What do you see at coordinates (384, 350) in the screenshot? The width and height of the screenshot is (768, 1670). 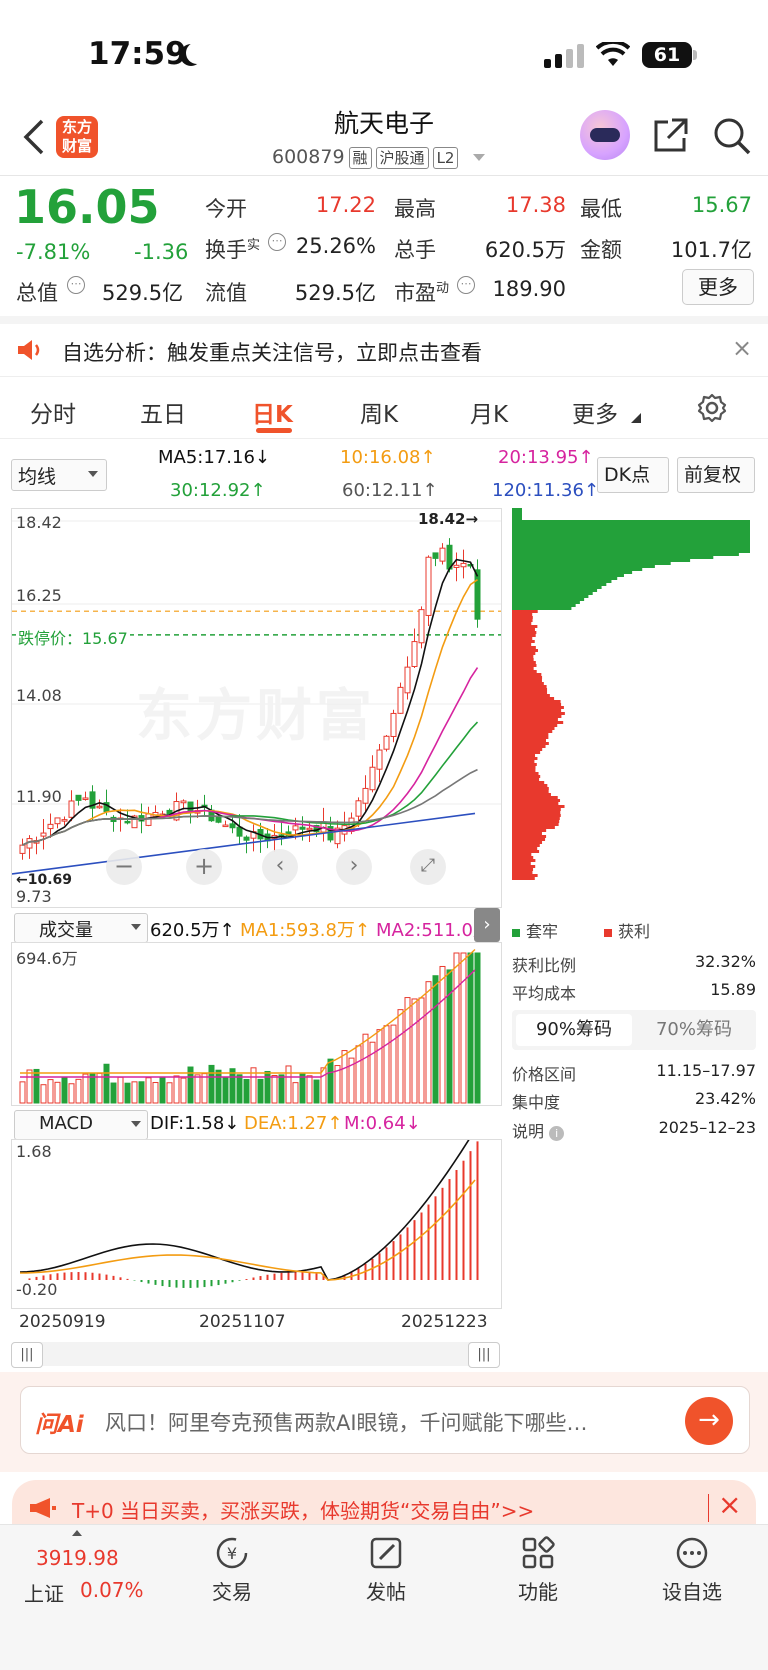 I see `notice-bar: 自选分析：触发重点关注信号，立即点击查看 ×` at bounding box center [384, 350].